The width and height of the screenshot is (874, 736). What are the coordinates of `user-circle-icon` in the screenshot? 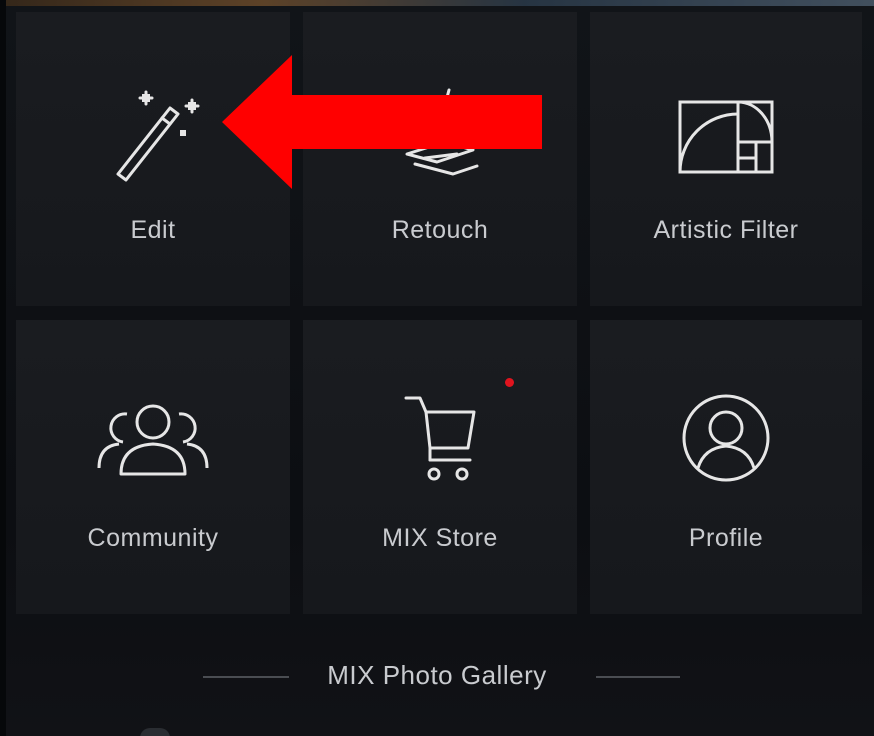 It's located at (726, 438).